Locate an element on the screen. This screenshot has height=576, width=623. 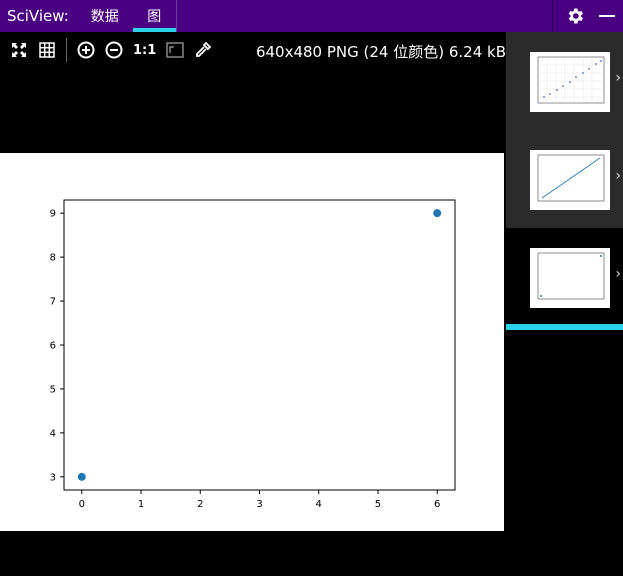
tab-image: 图 is located at coordinates (154, 16).